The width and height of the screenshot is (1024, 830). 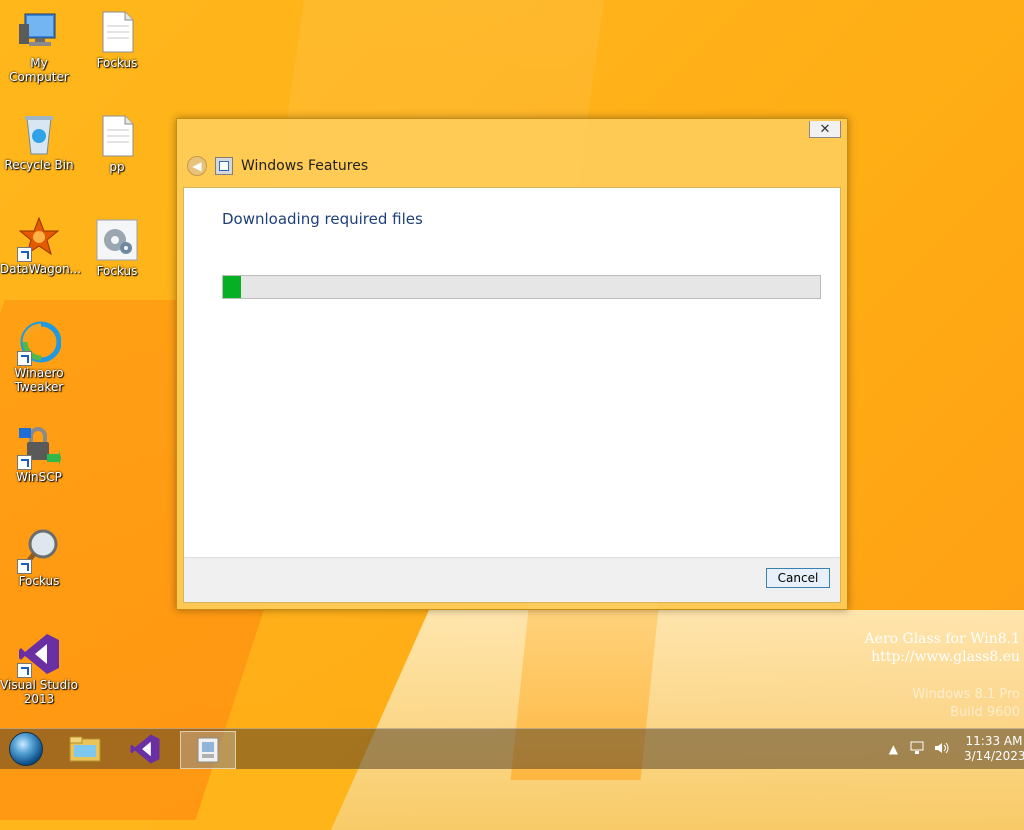 I want to click on desktop-icon-label: Visual Studio 2013, so click(x=39, y=692).